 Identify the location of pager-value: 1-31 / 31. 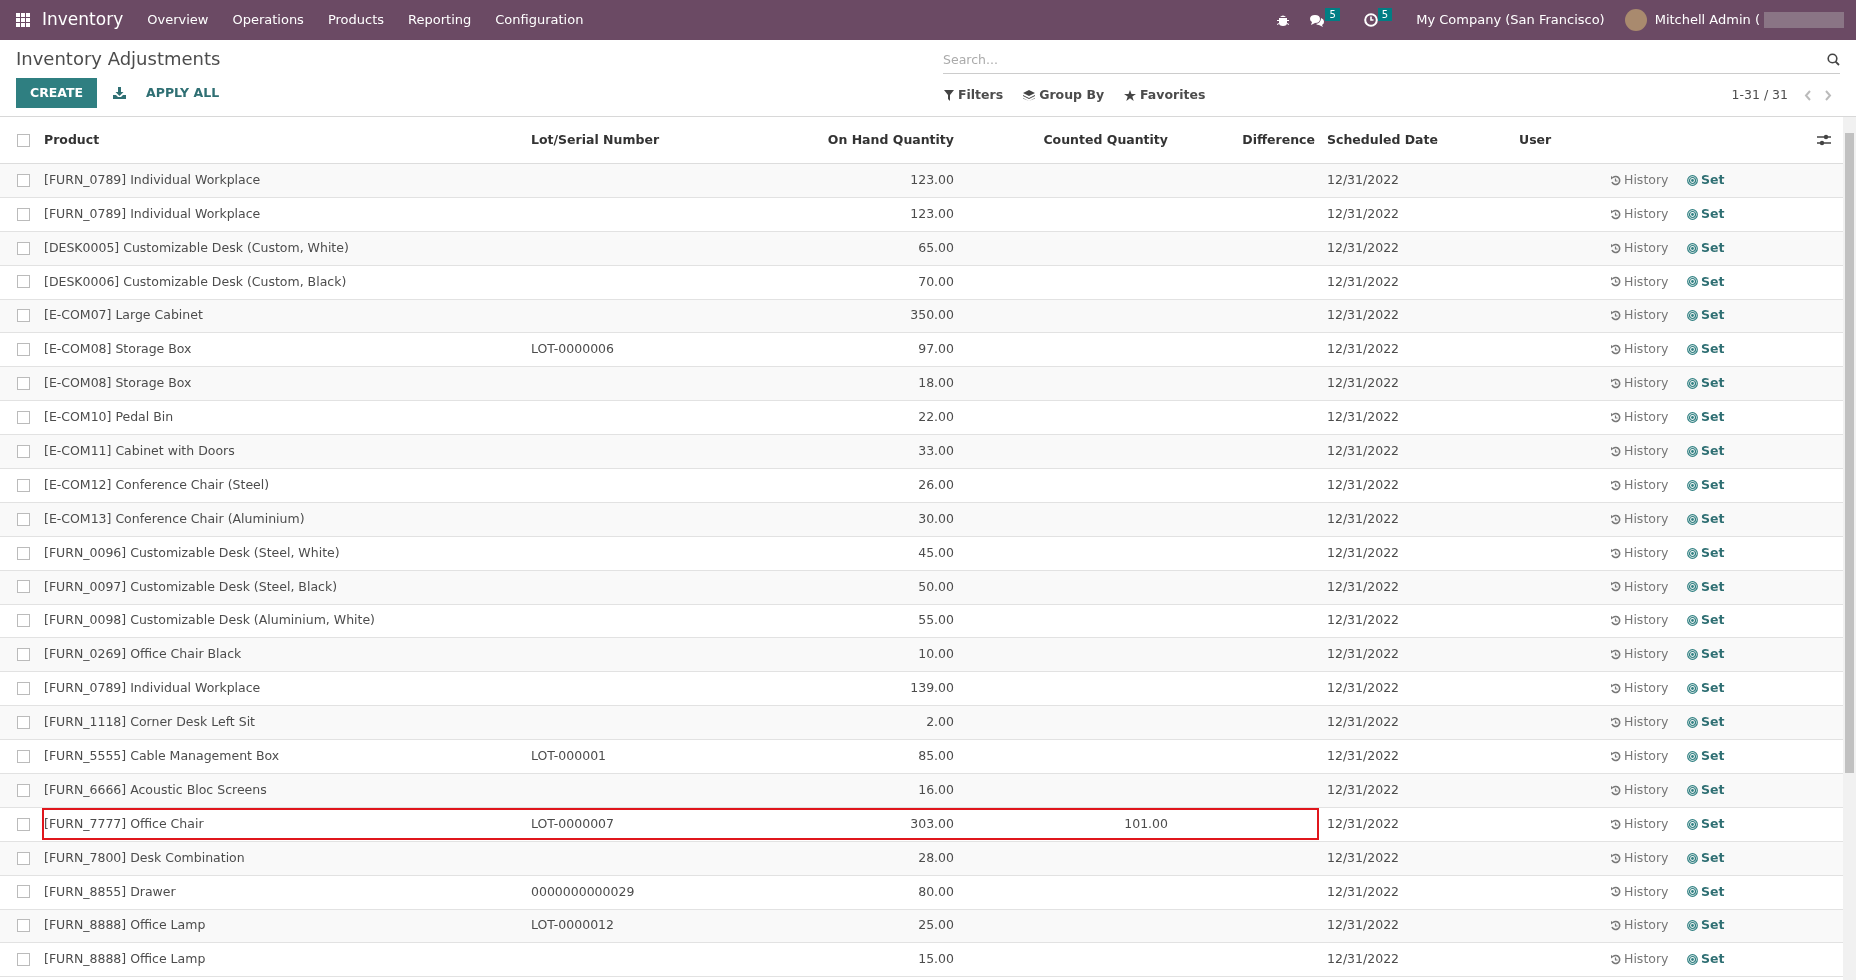
(1759, 95).